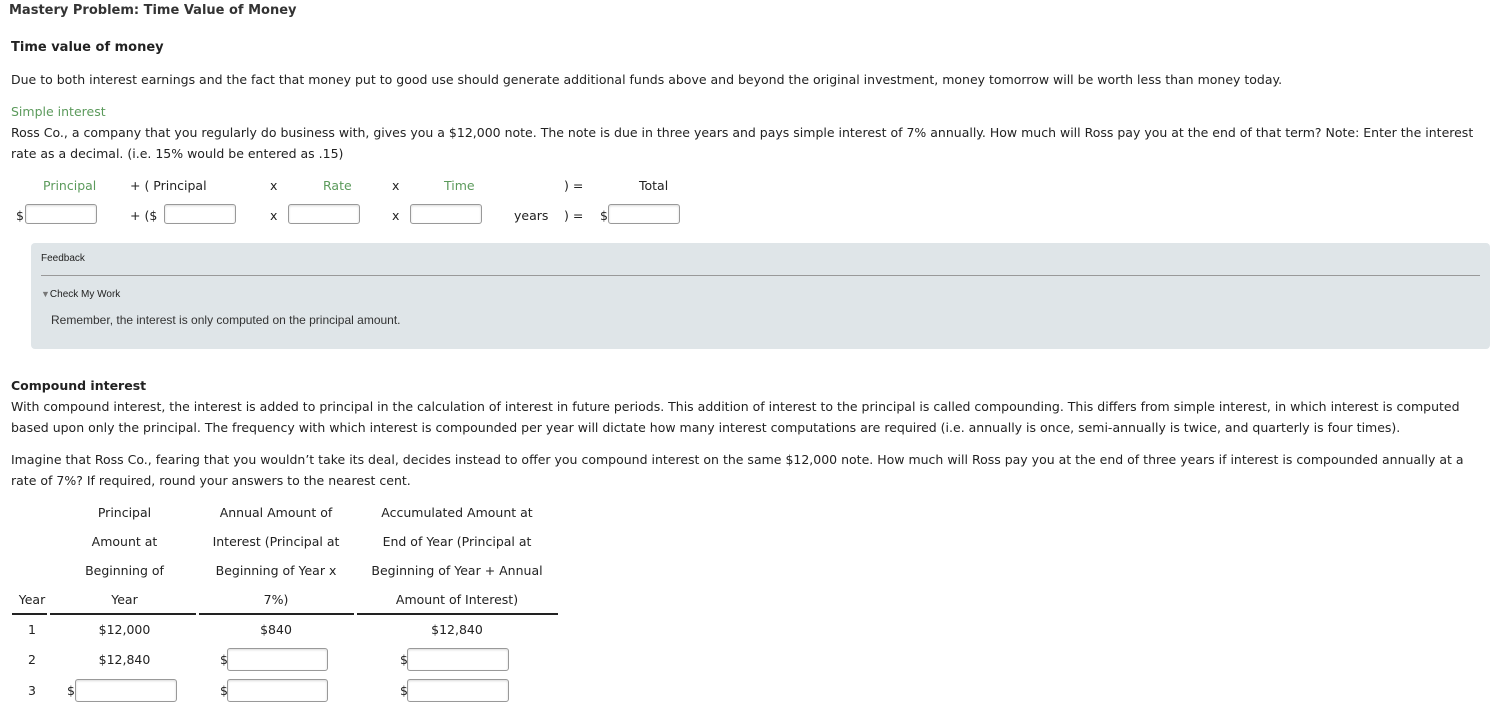 The width and height of the screenshot is (1494, 727). What do you see at coordinates (45, 294) in the screenshot?
I see `triangle-down-icon: ▼` at bounding box center [45, 294].